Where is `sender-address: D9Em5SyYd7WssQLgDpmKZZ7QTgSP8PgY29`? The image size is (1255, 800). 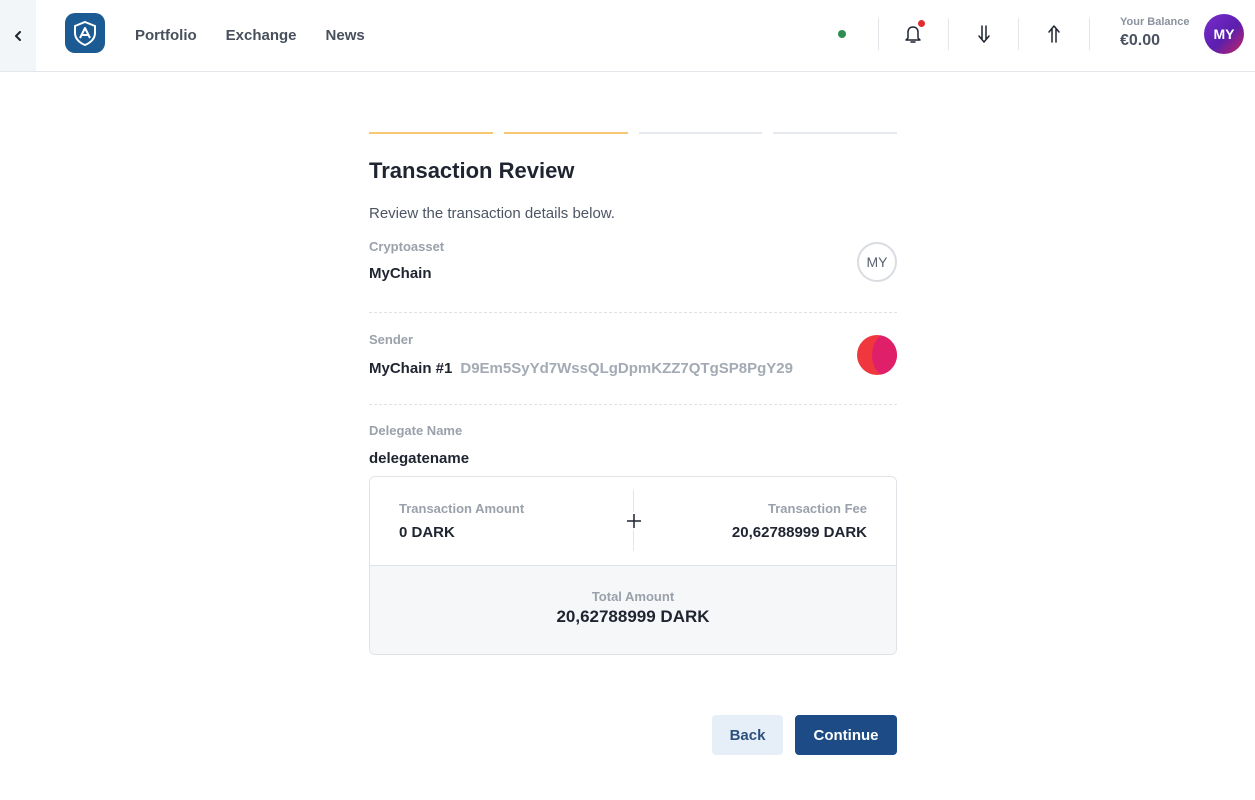 sender-address: D9Em5SyYd7WssQLgDpmKZZ7QTgSP8PgY29 is located at coordinates (626, 368).